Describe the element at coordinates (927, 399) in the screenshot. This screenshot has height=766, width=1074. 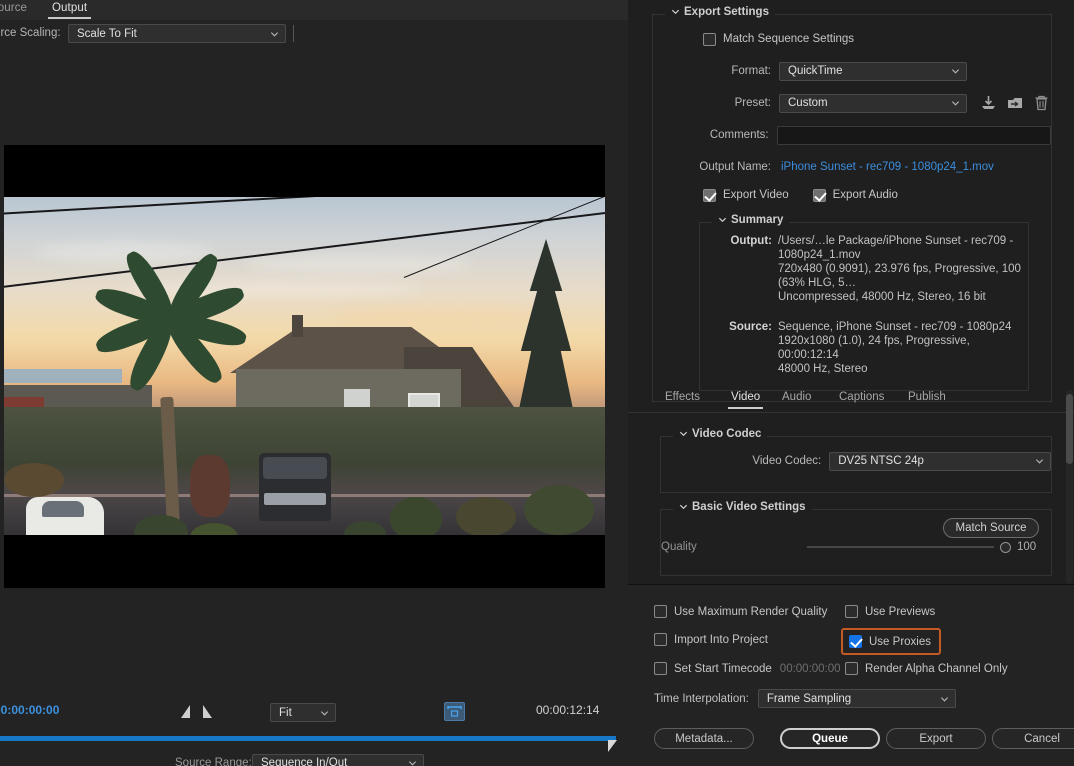
I see `tab-publish: Publish` at that location.